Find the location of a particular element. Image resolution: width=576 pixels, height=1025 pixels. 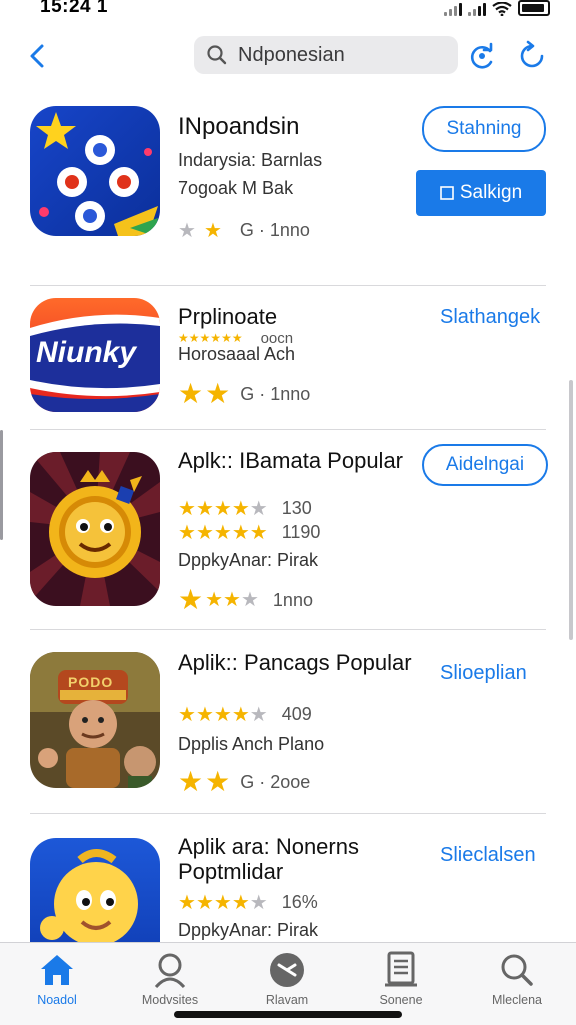

app-subtitle: 7ogoak M Bak is located at coordinates (236, 188).